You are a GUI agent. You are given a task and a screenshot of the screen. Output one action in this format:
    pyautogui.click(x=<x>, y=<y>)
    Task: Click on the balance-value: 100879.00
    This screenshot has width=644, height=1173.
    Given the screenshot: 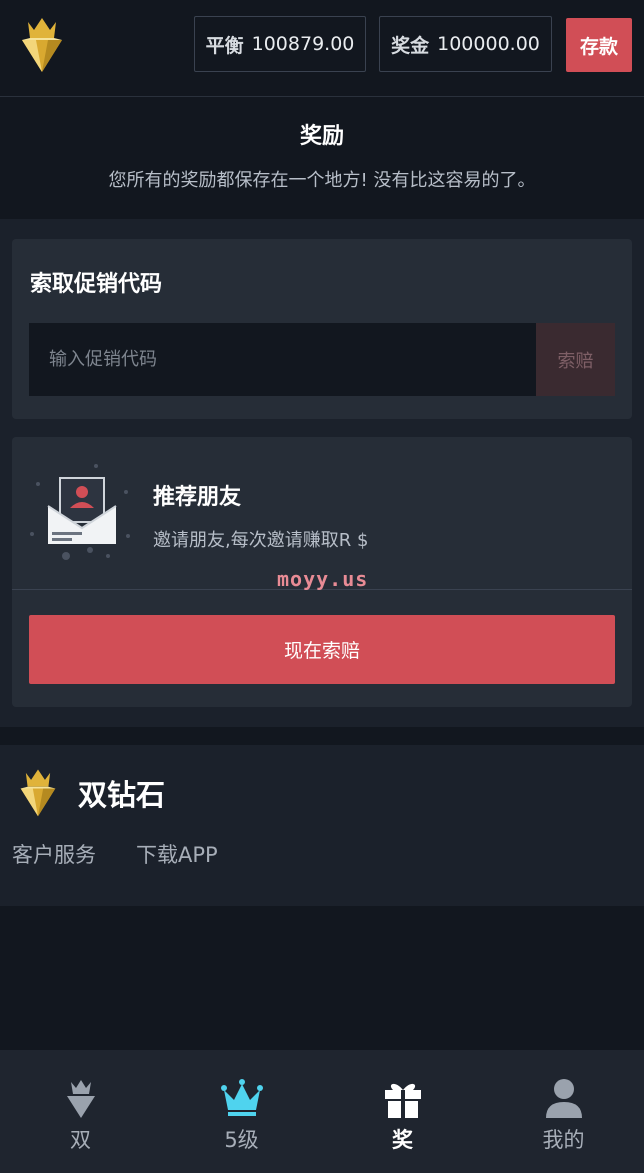 What is the action you would take?
    pyautogui.click(x=303, y=44)
    